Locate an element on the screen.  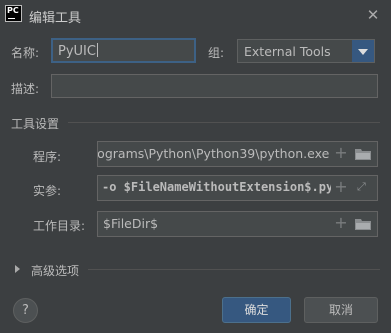
program-input: Programs\Python\Python39\python.exe + is located at coordinates (237, 154).